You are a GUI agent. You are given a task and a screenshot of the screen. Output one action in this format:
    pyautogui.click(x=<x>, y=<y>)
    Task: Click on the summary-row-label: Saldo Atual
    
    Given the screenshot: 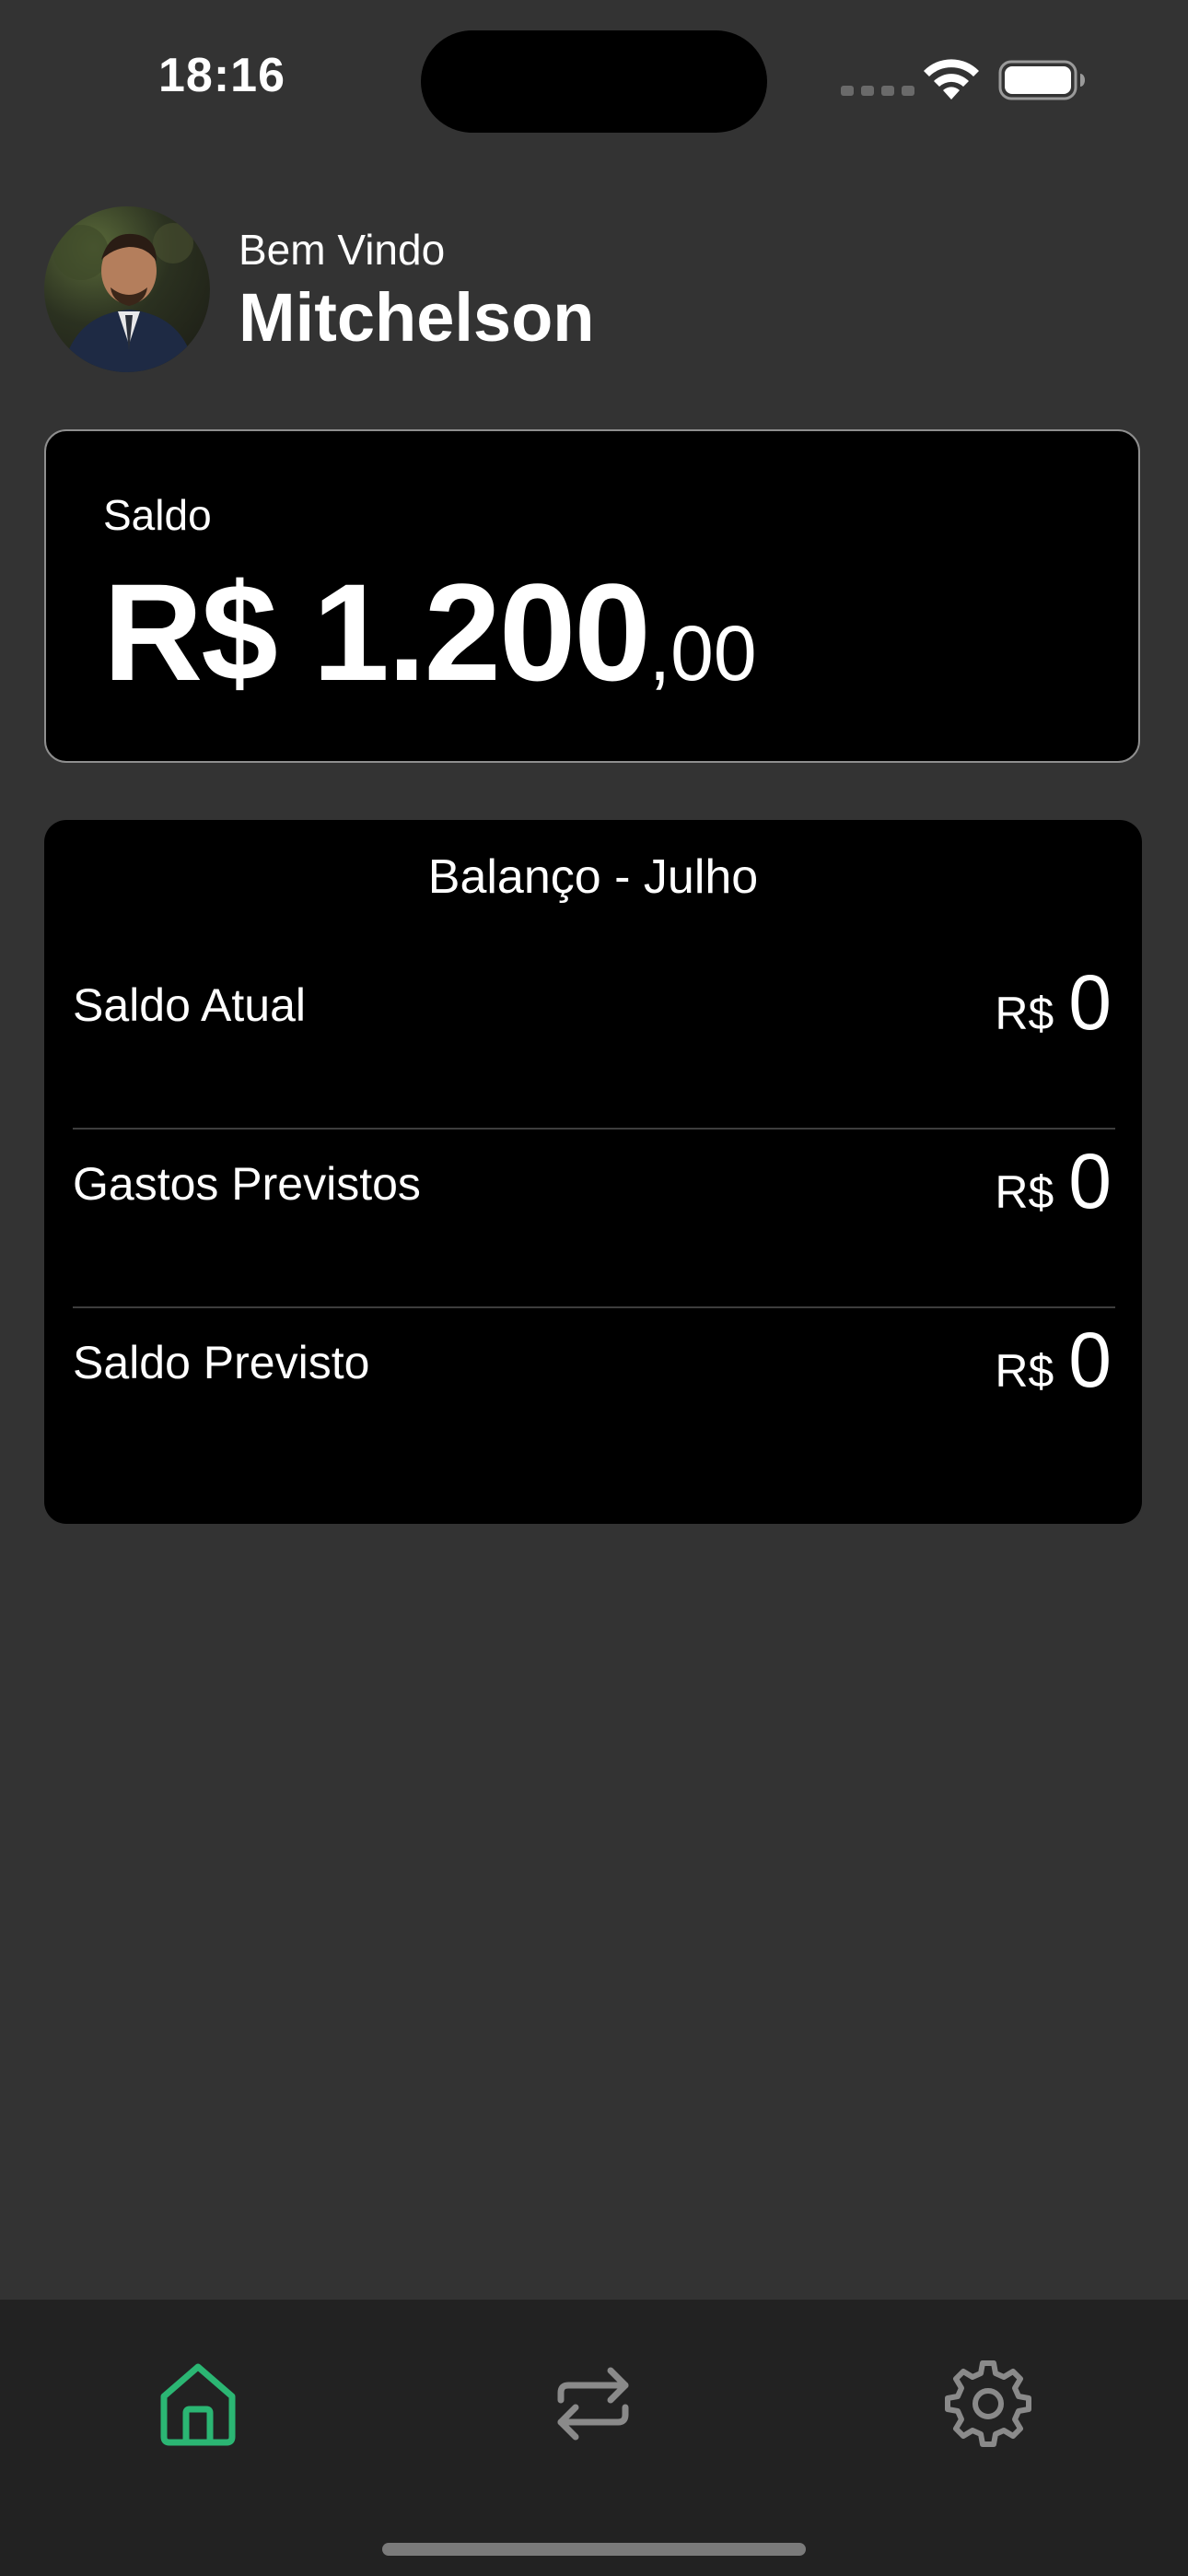 What is the action you would take?
    pyautogui.click(x=189, y=1005)
    